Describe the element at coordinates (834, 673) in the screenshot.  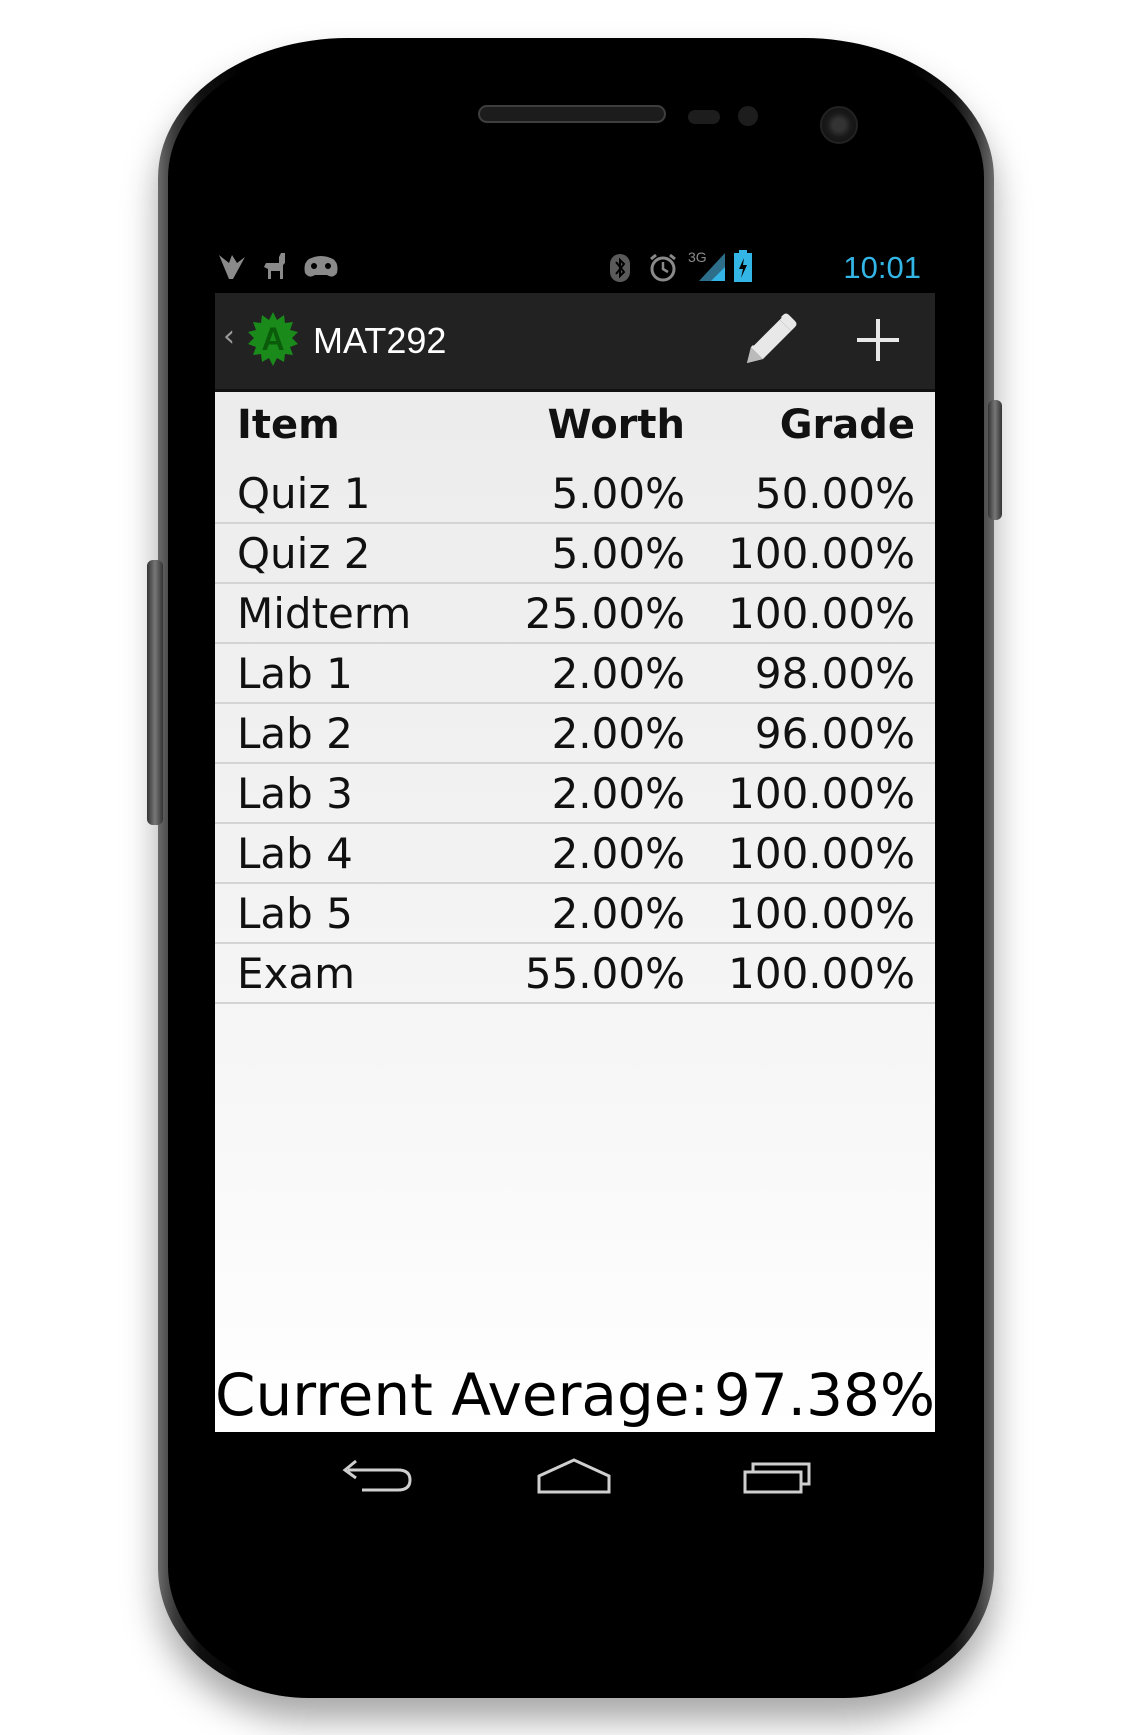
I see `row-grade: 98.00%` at that location.